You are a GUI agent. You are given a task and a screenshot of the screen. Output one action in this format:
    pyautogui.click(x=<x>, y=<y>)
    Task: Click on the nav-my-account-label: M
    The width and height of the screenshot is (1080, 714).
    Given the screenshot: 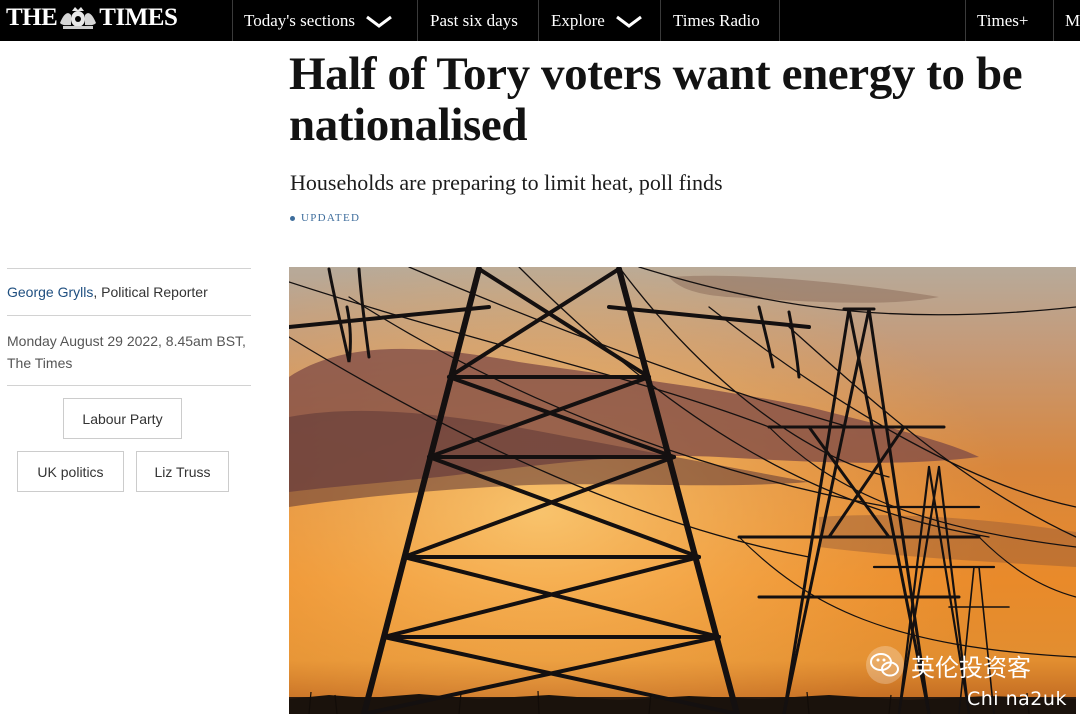 What is the action you would take?
    pyautogui.click(x=1072, y=20)
    